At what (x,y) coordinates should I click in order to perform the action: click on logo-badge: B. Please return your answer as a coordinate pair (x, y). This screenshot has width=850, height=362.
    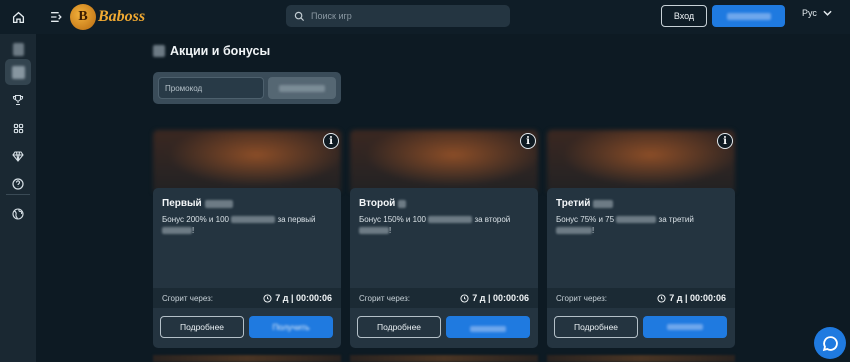
    Looking at the image, I should click on (83, 17).